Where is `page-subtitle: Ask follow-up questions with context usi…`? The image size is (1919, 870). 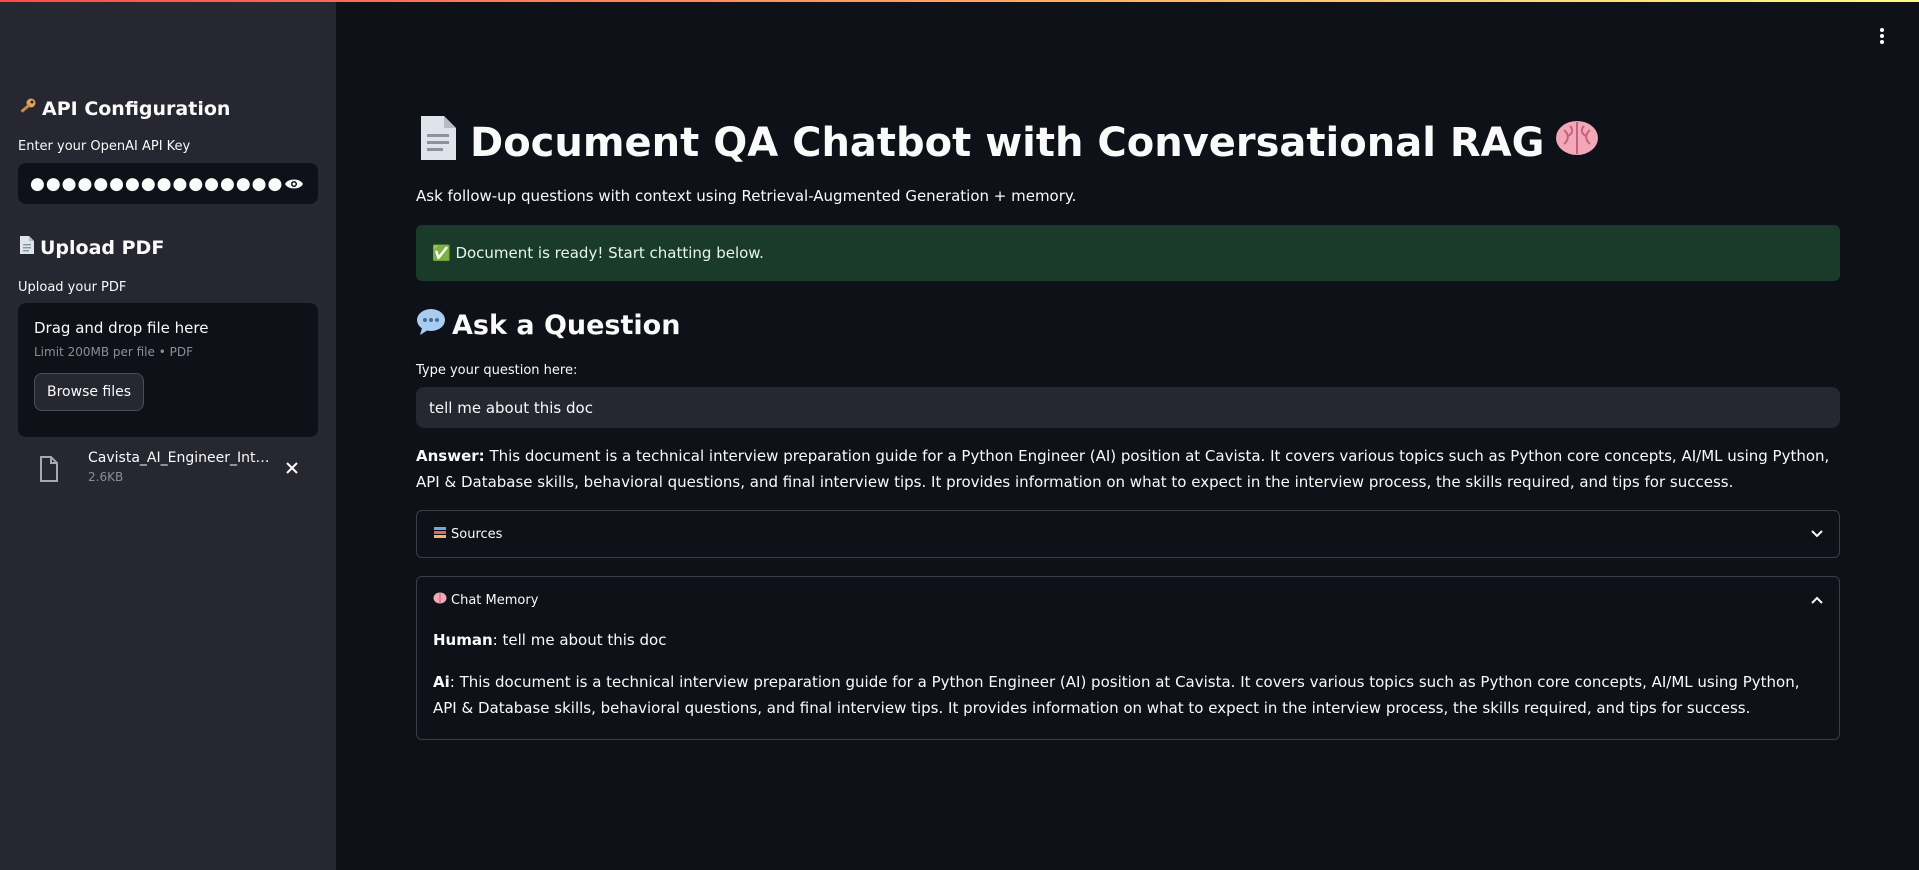
page-subtitle: Ask follow-up questions with context usi… is located at coordinates (746, 196).